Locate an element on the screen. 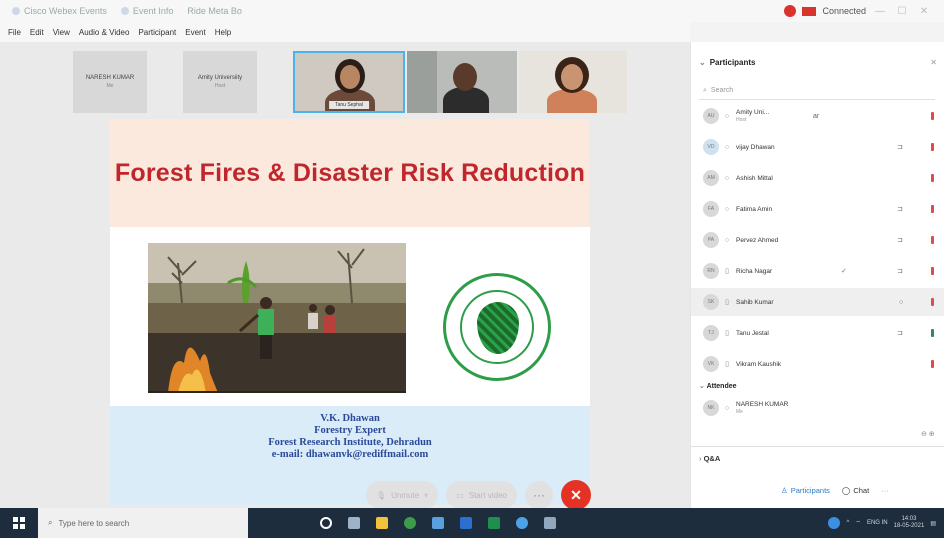 Image resolution: width=944 pixels, height=538 pixels. menu-audio-video: Audio & Video is located at coordinates (104, 32).